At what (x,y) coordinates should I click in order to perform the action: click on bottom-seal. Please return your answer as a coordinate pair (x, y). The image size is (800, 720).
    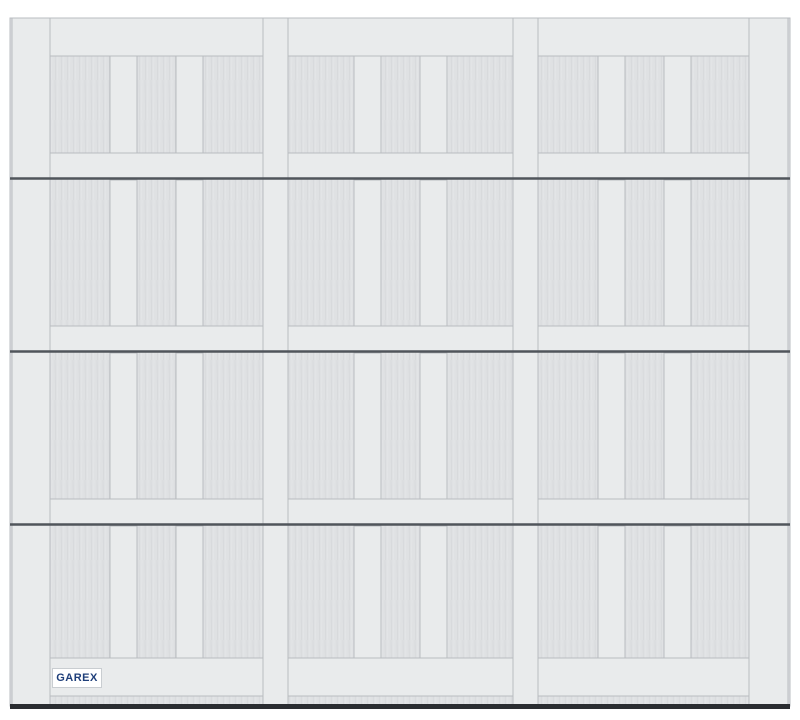
    Looking at the image, I should click on (400, 706).